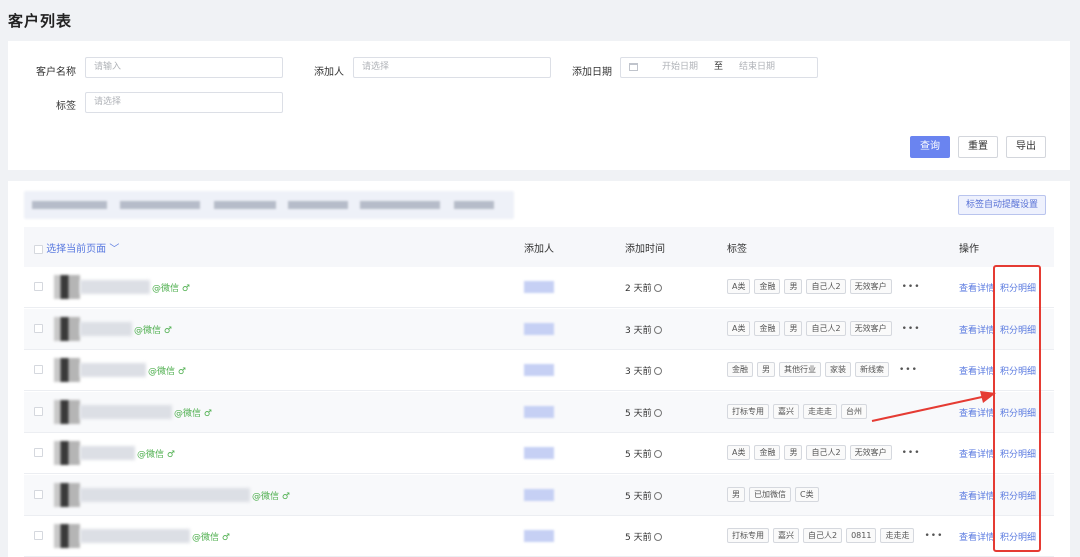 Image resolution: width=1080 pixels, height=557 pixels. Describe the element at coordinates (807, 494) in the screenshot. I see `tag-badge: C类` at that location.